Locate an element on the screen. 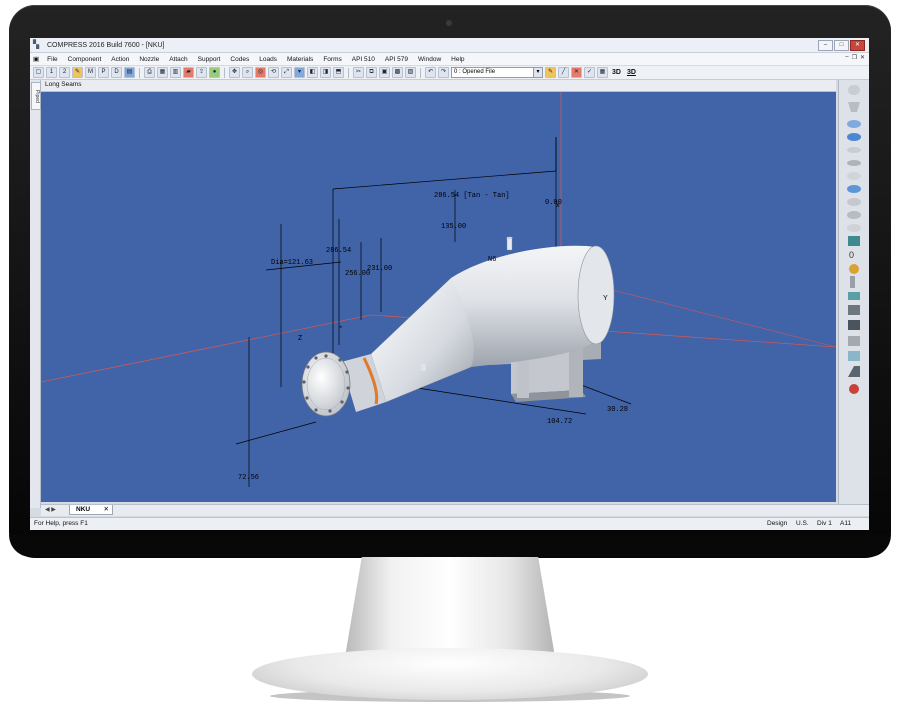 The height and width of the screenshot is (726, 900). save-icon: ▤ is located at coordinates (129, 72).